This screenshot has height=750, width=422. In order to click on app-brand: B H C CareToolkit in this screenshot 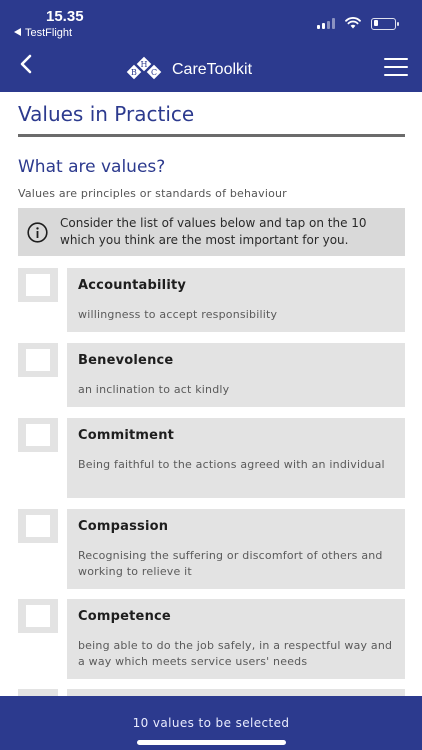, I will do `click(188, 70)`.